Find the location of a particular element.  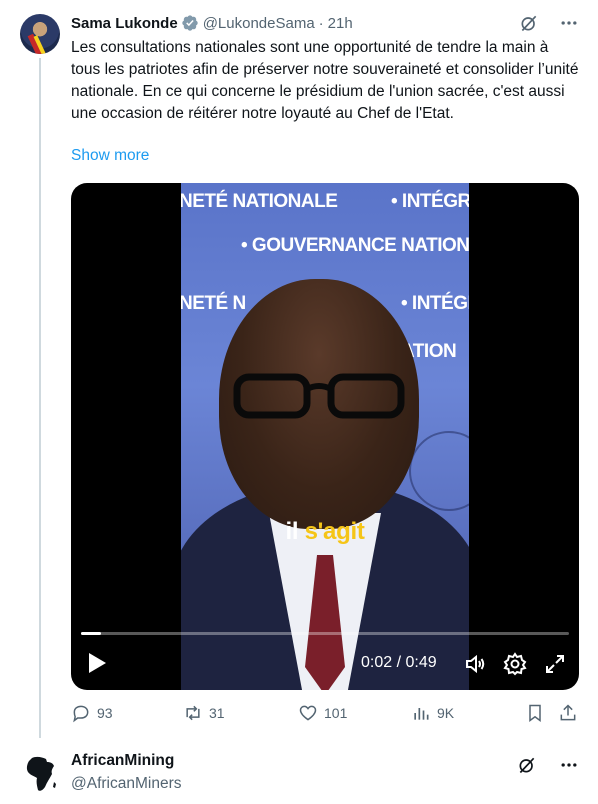

share-icon is located at coordinates (568, 712).